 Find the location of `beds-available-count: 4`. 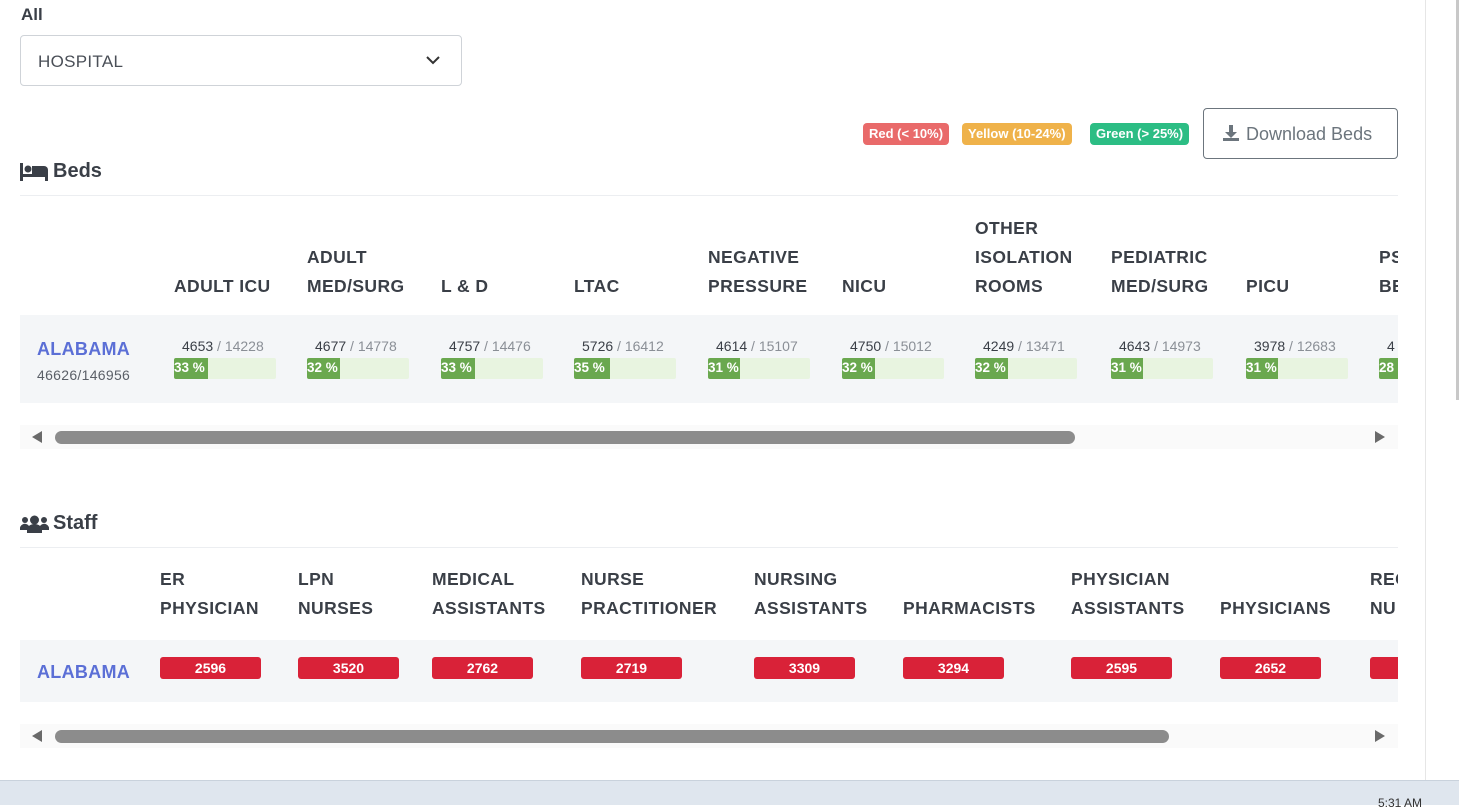

beds-available-count: 4 is located at coordinates (1391, 346).